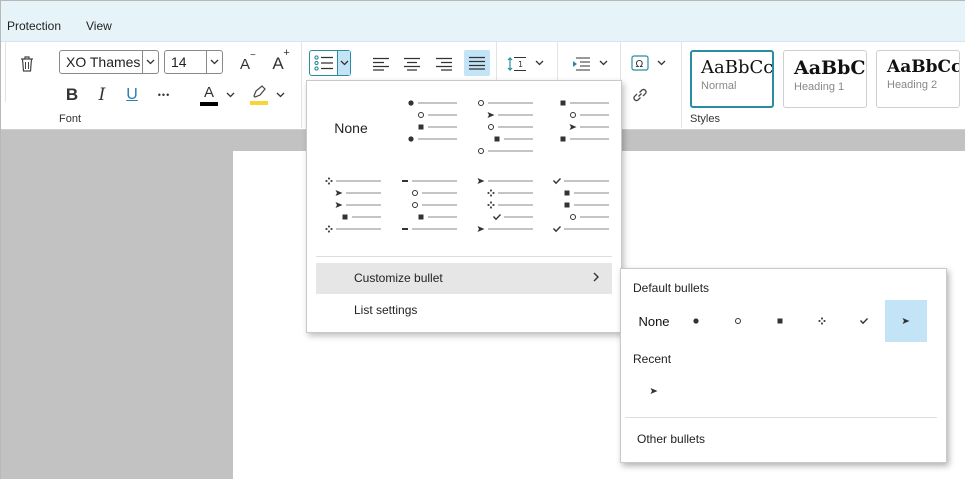 Image resolution: width=965 pixels, height=479 pixels. I want to click on page-break-button, so click(582, 64).